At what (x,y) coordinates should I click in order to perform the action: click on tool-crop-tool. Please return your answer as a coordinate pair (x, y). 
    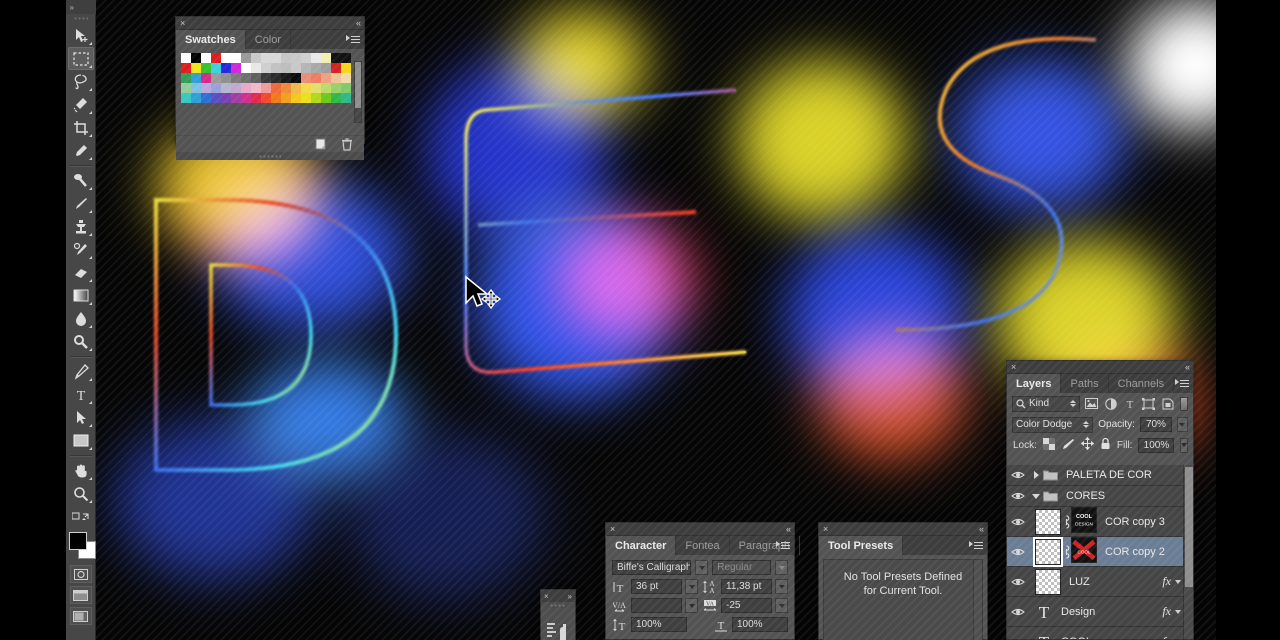
    Looking at the image, I should click on (81, 127).